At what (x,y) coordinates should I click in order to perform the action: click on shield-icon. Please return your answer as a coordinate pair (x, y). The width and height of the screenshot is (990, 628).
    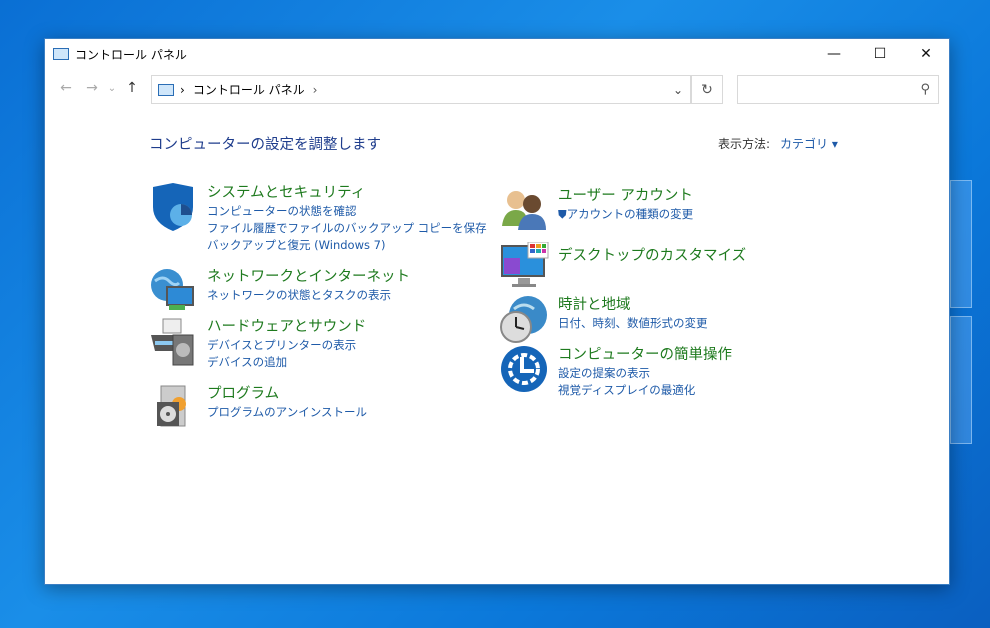
    Looking at the image, I should click on (174, 208).